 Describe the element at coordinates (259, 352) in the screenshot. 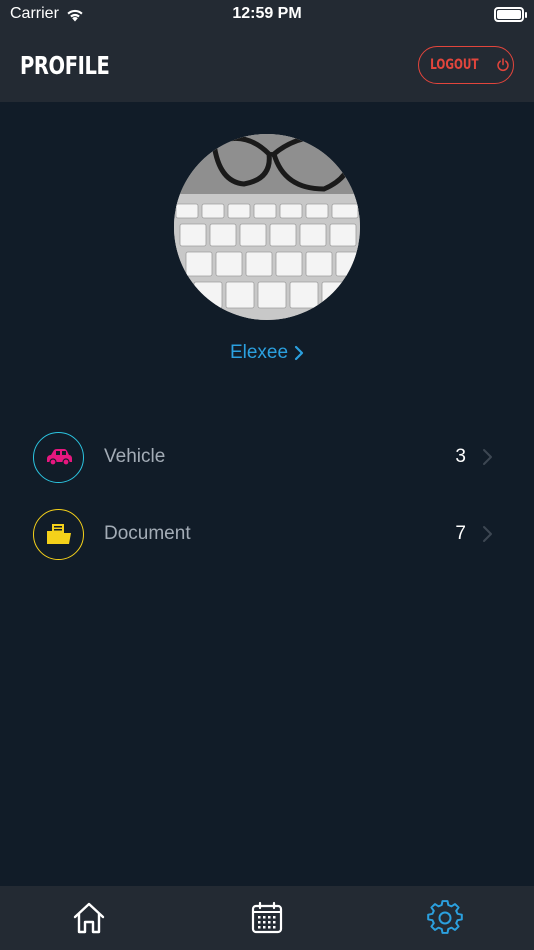

I see `username: Elexee` at that location.